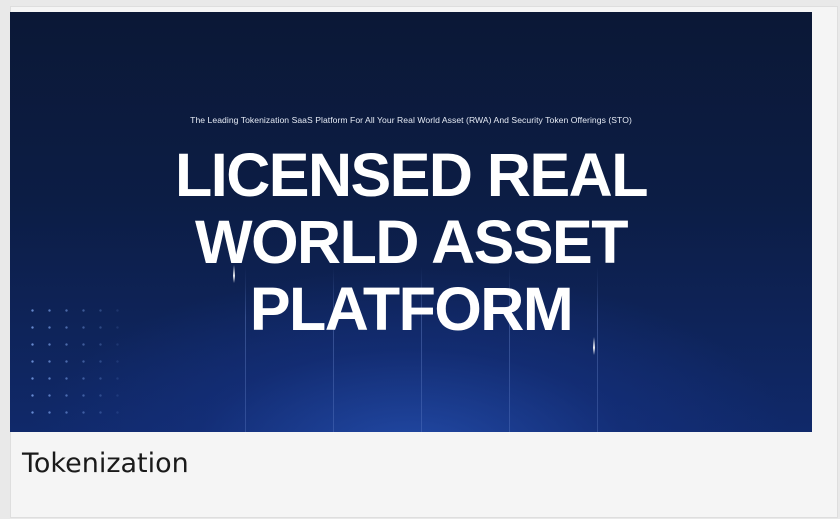  Describe the element at coordinates (105, 463) in the screenshot. I see `card-caption: Tokenization` at that location.